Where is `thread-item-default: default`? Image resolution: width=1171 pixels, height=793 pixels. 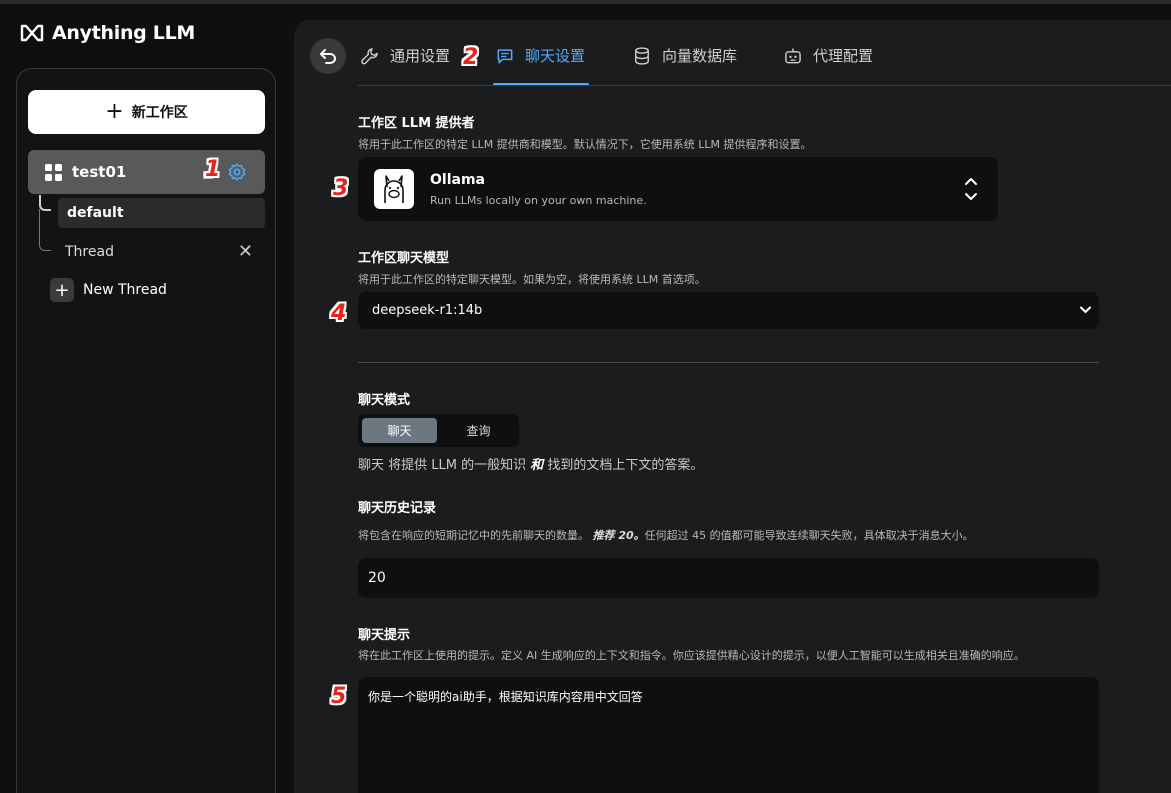
thread-item-default: default is located at coordinates (161, 213).